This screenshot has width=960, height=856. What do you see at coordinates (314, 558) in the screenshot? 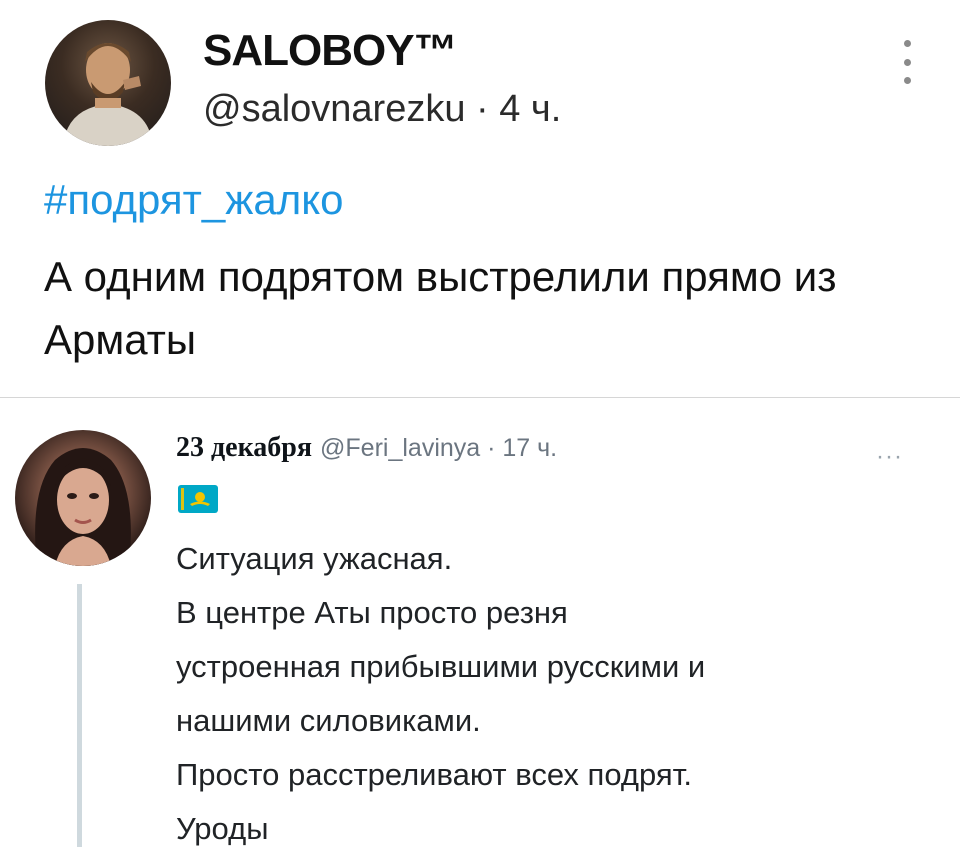
I see `quoted-tweet-line: Ситуация ужасная.` at bounding box center [314, 558].